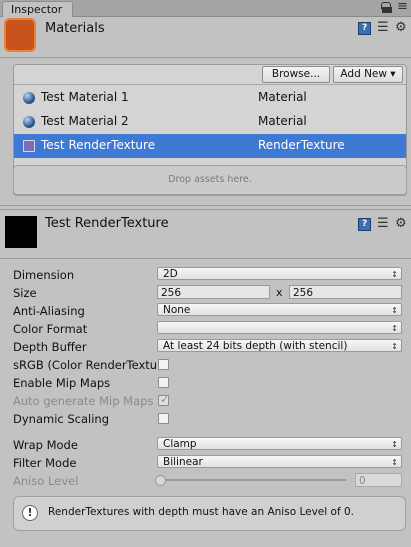  Describe the element at coordinates (301, 145) in the screenshot. I see `item-type: RenderTexture` at that location.